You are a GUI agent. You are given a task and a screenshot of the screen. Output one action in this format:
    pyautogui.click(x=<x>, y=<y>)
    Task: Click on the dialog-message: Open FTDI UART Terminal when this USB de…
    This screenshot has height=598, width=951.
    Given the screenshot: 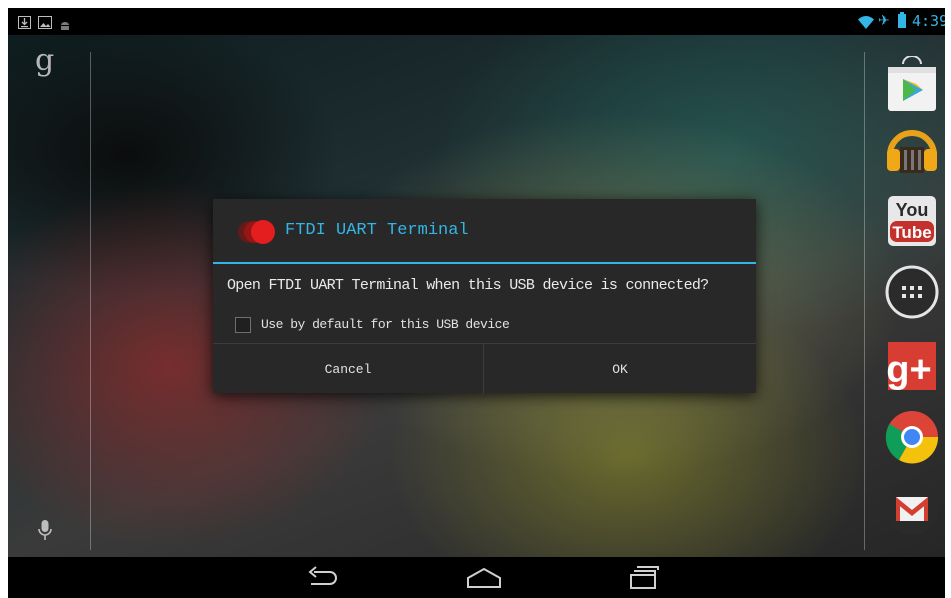 What is the action you would take?
    pyautogui.click(x=468, y=285)
    